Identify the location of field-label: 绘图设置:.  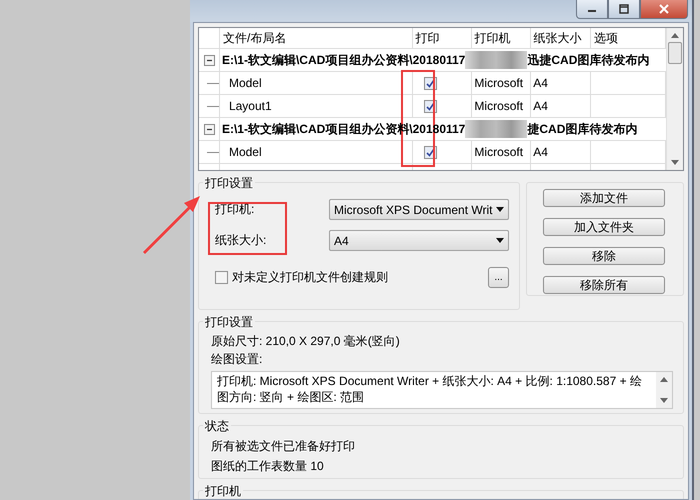
(237, 359).